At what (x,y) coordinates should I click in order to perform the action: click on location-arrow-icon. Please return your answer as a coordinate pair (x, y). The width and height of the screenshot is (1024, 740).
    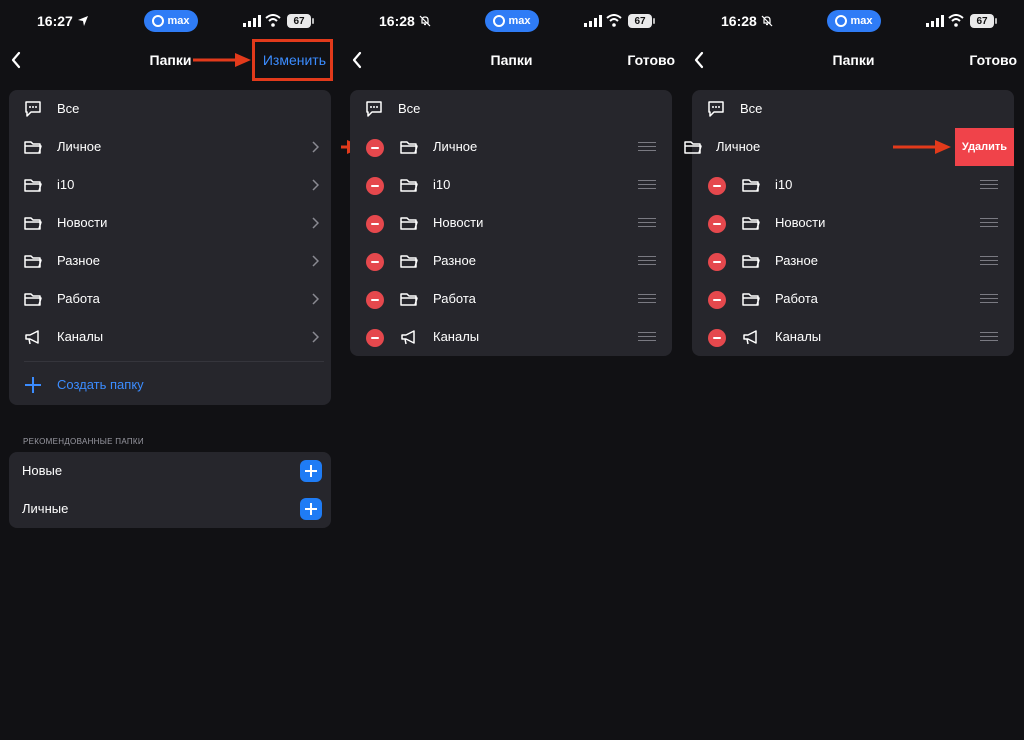
    Looking at the image, I should click on (82, 21).